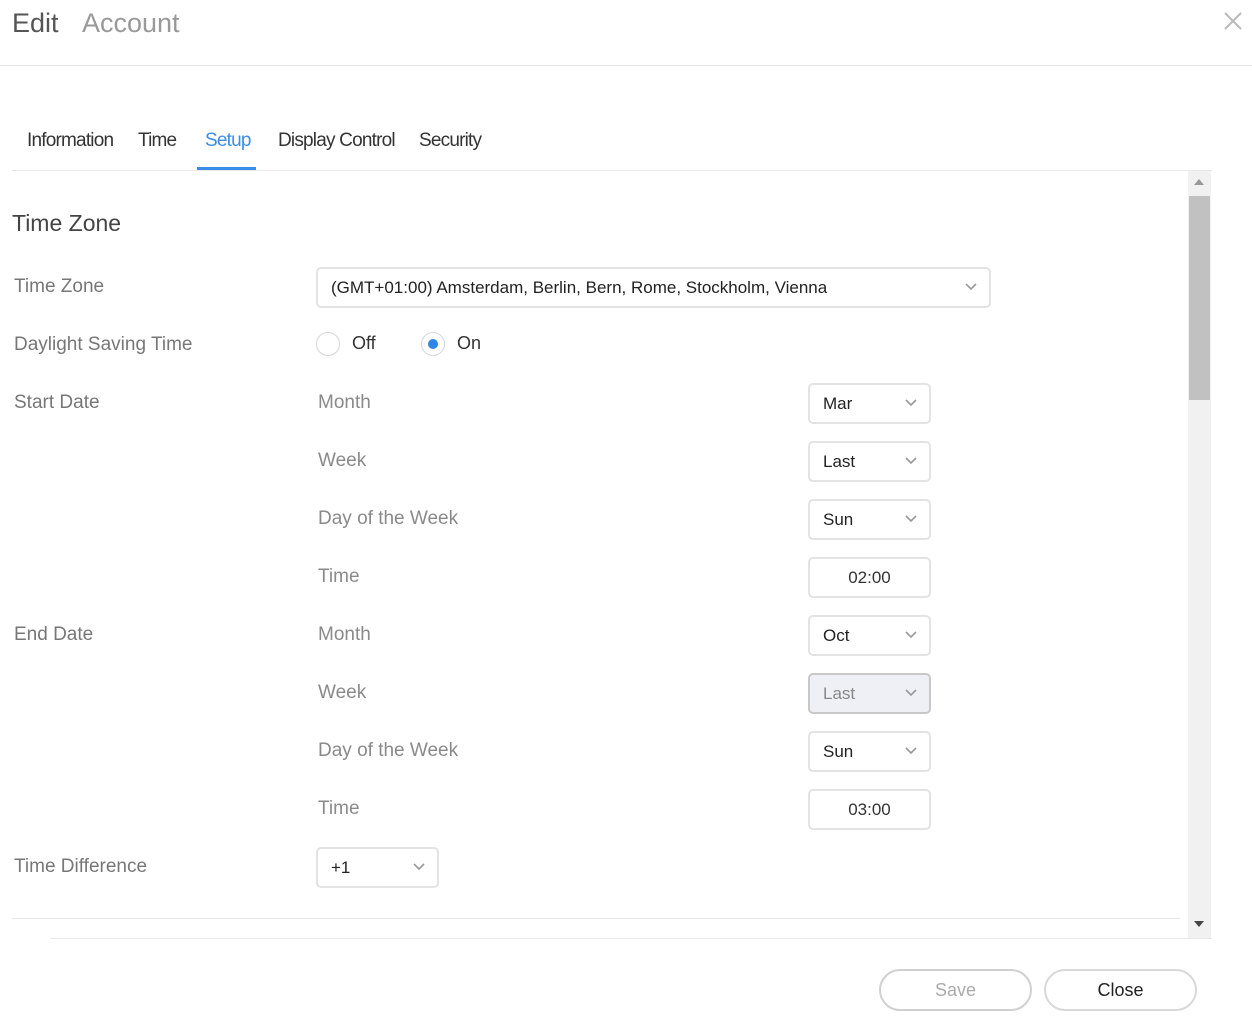 Image resolution: width=1252 pixels, height=1025 pixels. I want to click on end-month-label: Month, so click(344, 634).